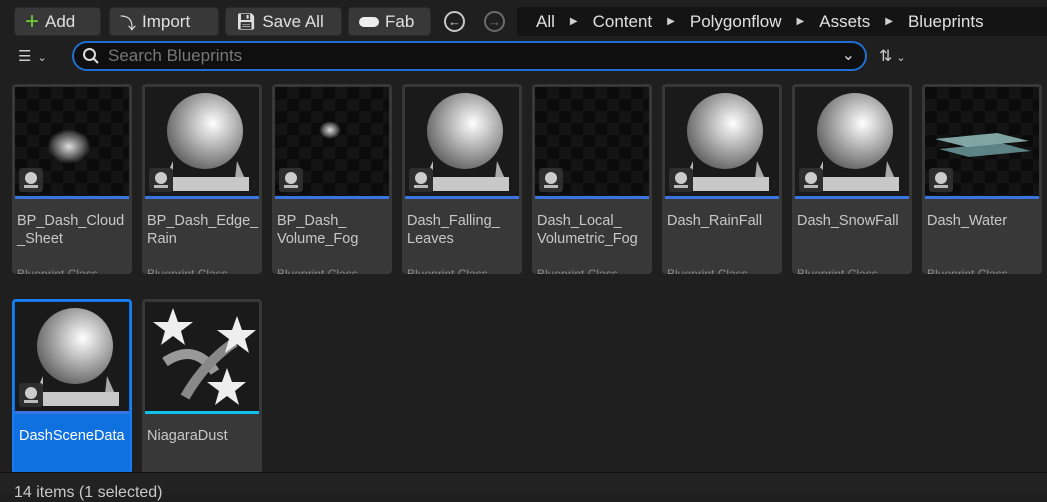 Image resolution: width=1047 pixels, height=502 pixels. I want to click on asset-tile: Dash_SnowFall Blueprint Class, so click(852, 179).